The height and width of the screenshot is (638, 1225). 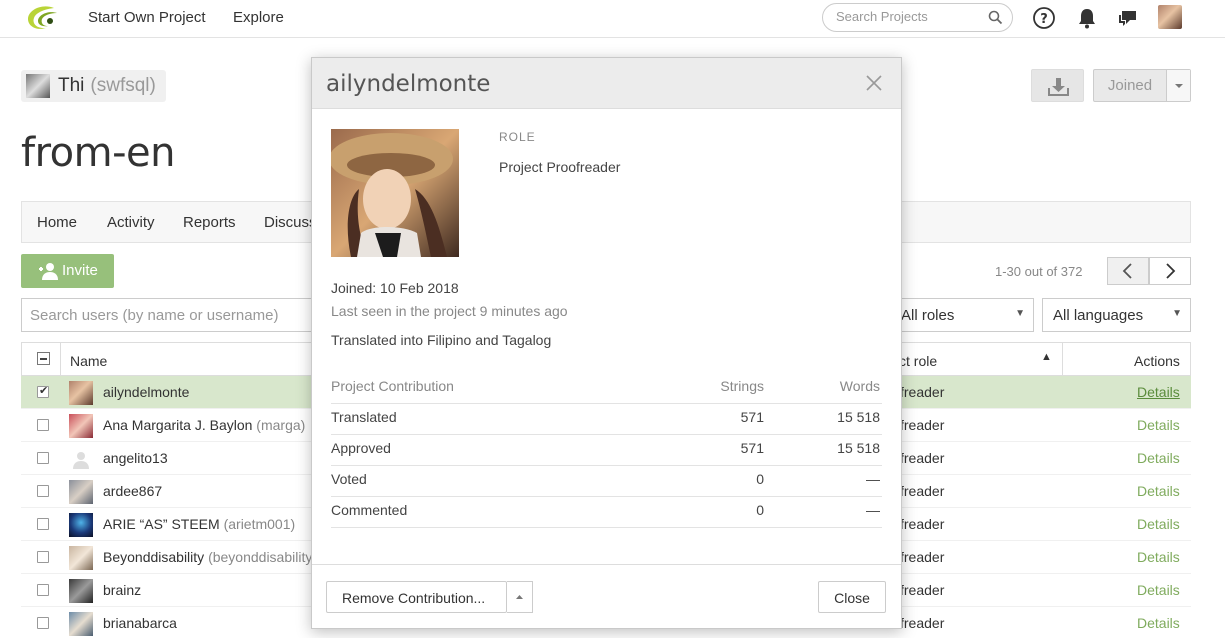 What do you see at coordinates (171, 315) in the screenshot?
I see `user-search-input` at bounding box center [171, 315].